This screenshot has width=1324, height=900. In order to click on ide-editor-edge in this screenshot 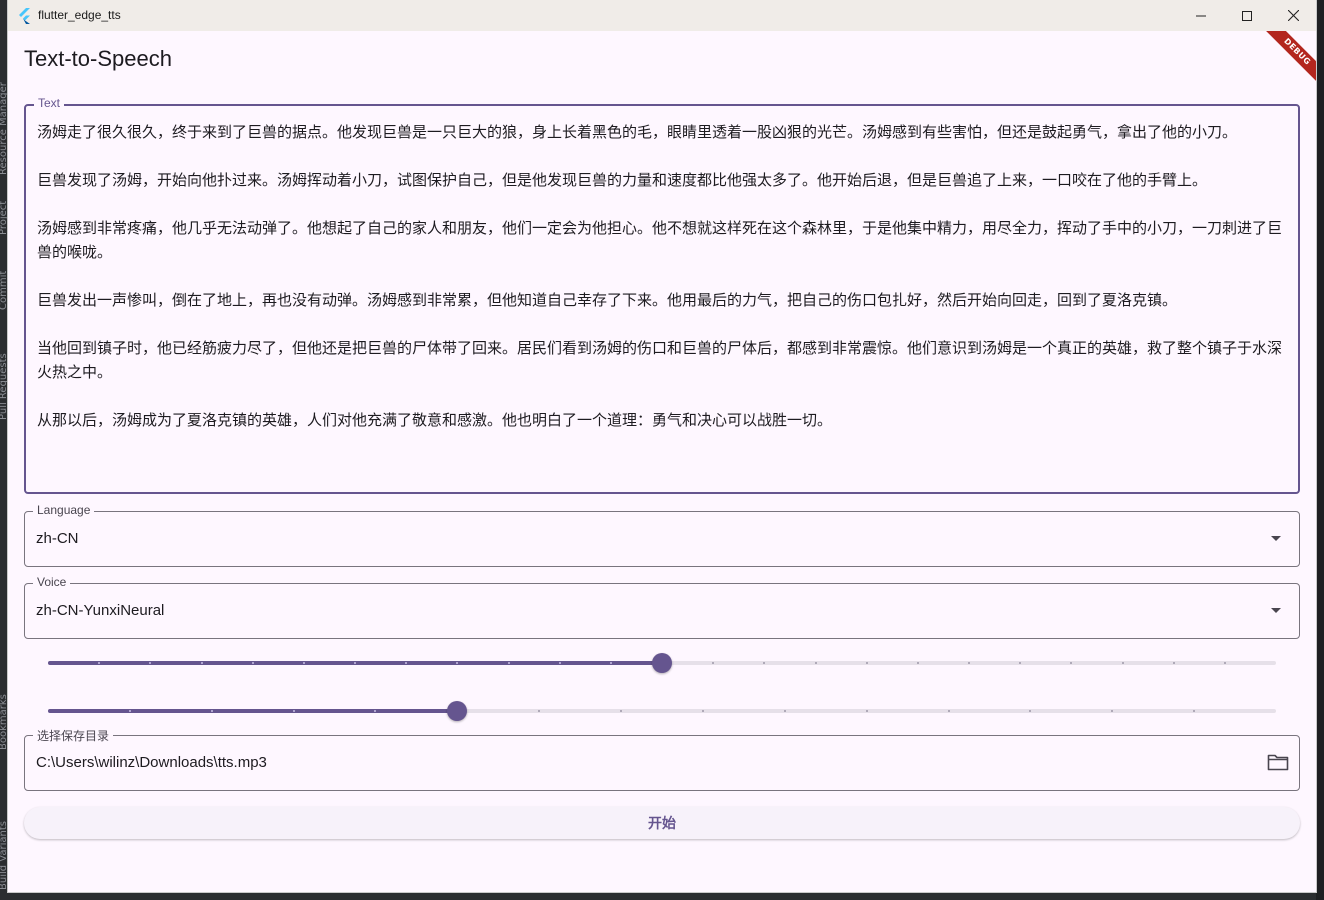, I will do `click(1320, 450)`.